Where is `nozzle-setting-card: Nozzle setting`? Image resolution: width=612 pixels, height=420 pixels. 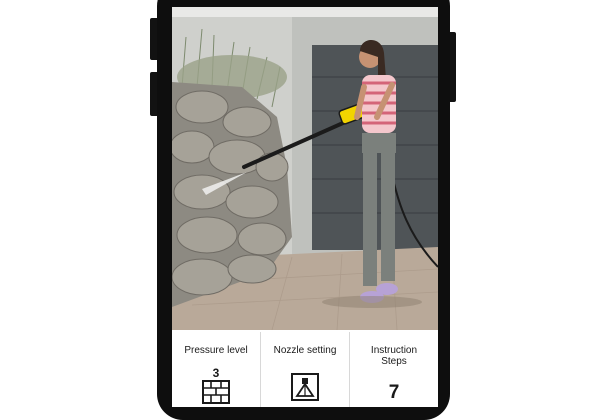 nozzle-setting-card: Nozzle setting is located at coordinates (304, 369).